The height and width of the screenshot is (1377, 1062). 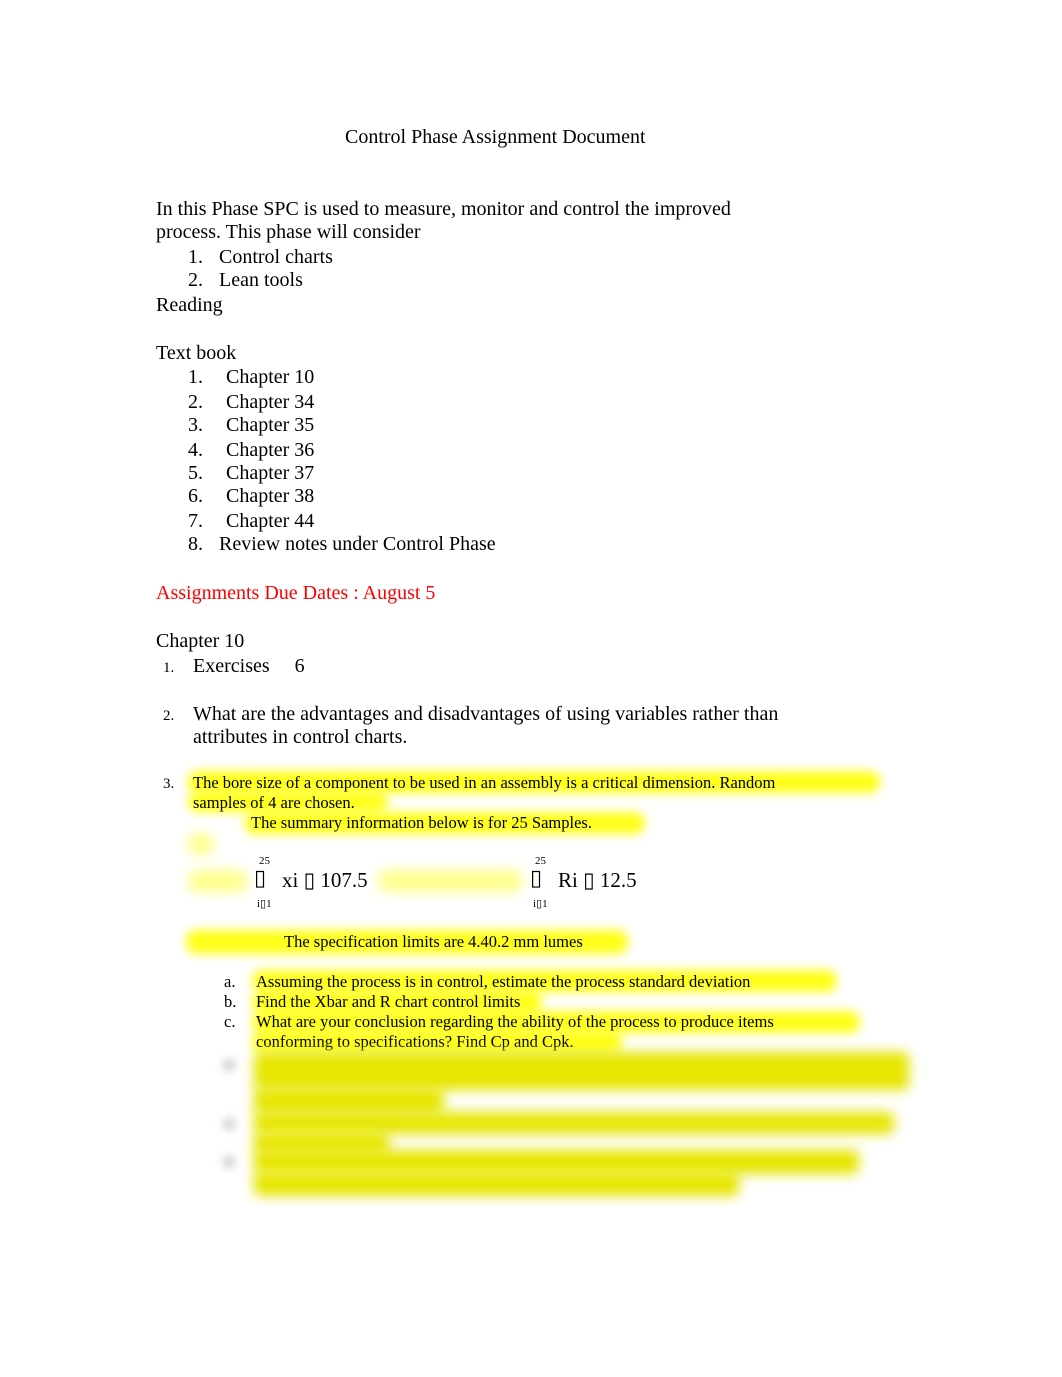 I want to click on topic-label: Control charts, so click(x=276, y=257).